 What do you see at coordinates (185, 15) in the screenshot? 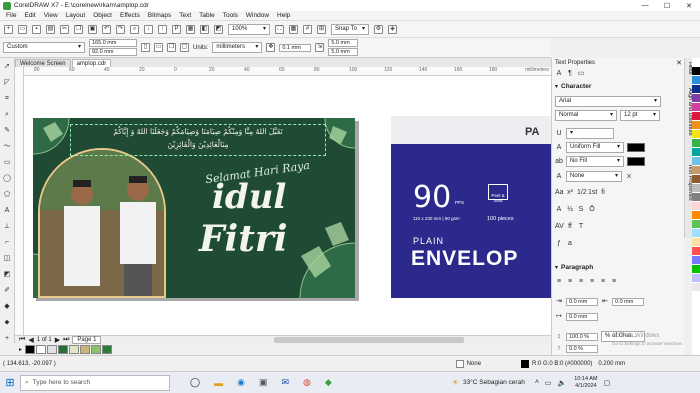
I see `menu-text: Text` at bounding box center [185, 15].